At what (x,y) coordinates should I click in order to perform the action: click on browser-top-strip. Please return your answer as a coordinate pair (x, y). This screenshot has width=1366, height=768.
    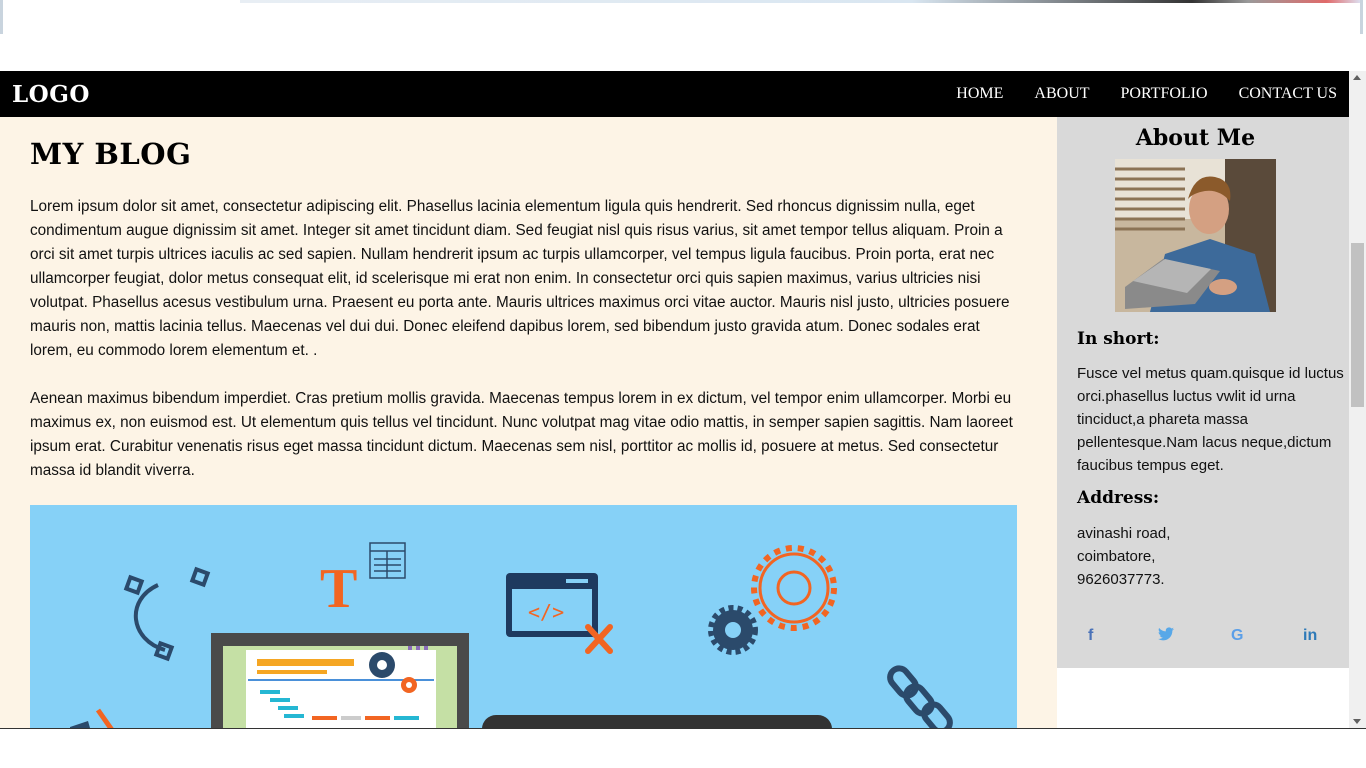
    Looking at the image, I should click on (683, 35).